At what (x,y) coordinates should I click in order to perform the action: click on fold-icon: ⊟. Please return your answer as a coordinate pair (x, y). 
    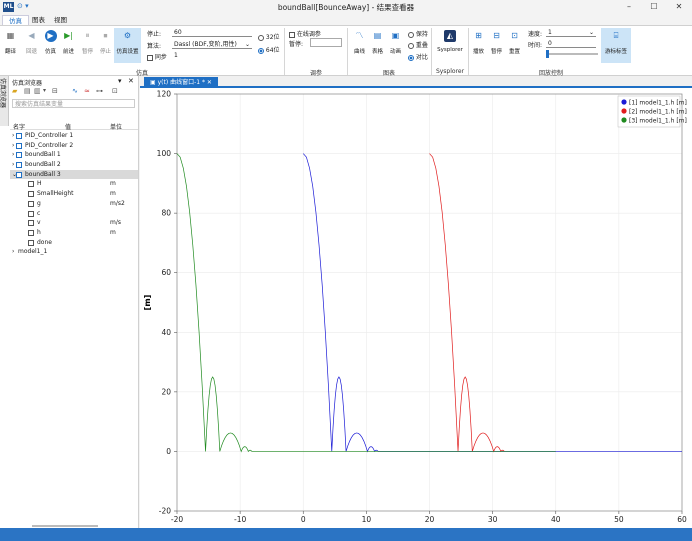
    Looking at the image, I should click on (55, 91).